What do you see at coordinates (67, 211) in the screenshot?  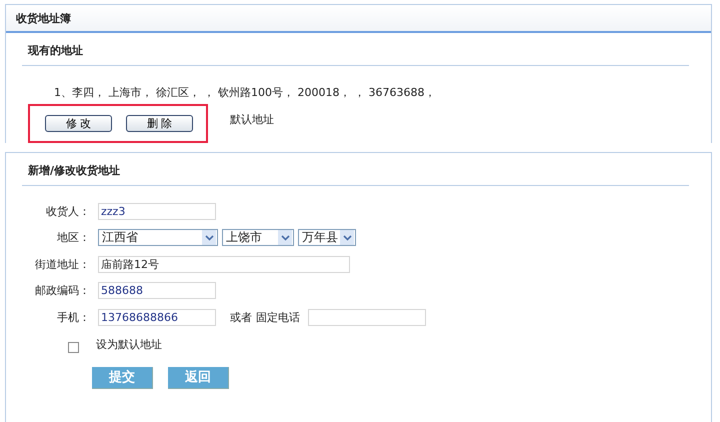 I see `field-label: 收货人：` at bounding box center [67, 211].